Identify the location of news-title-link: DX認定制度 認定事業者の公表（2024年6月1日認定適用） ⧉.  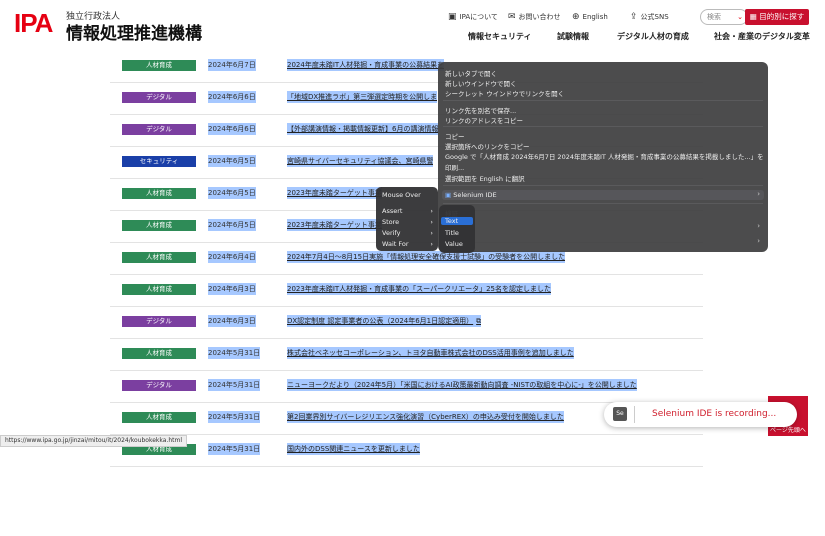
(384, 321).